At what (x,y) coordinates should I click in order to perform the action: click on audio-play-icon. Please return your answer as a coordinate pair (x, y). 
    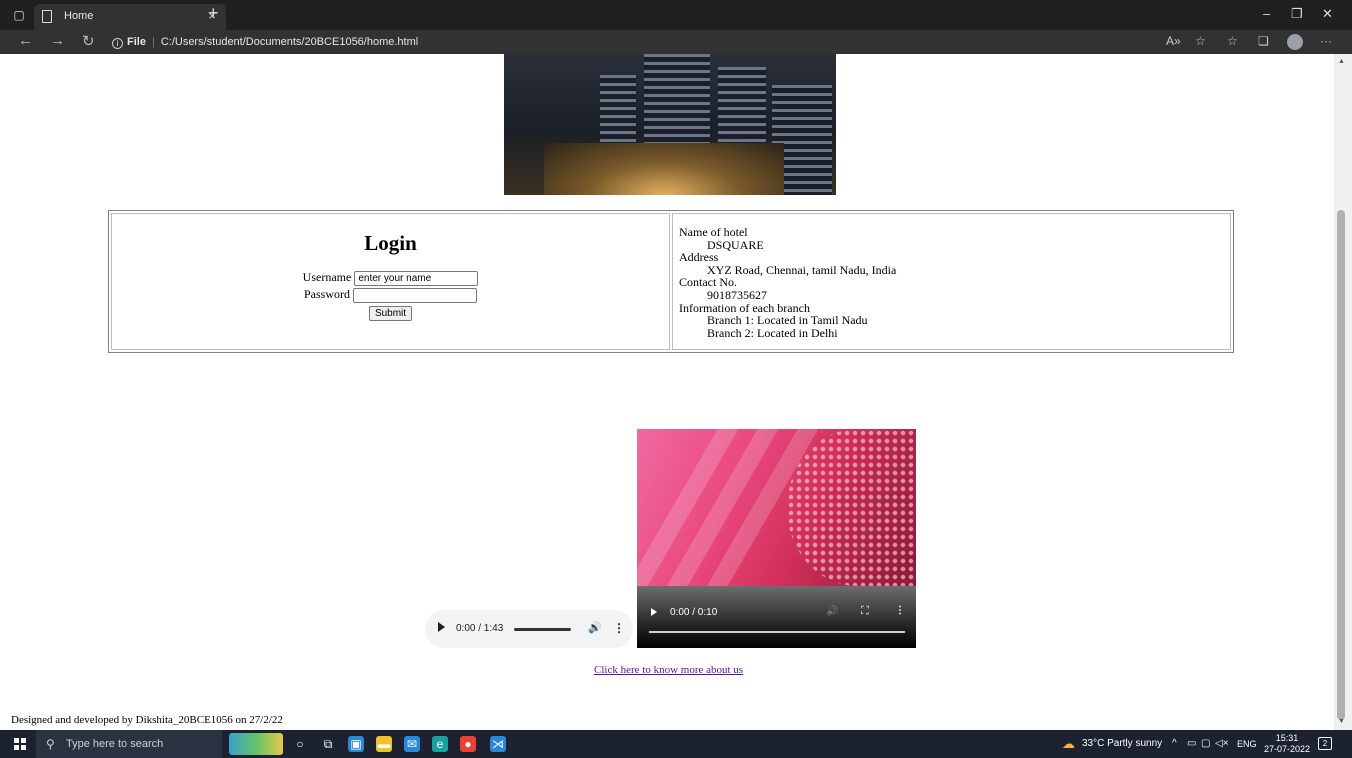
    Looking at the image, I should click on (441, 627).